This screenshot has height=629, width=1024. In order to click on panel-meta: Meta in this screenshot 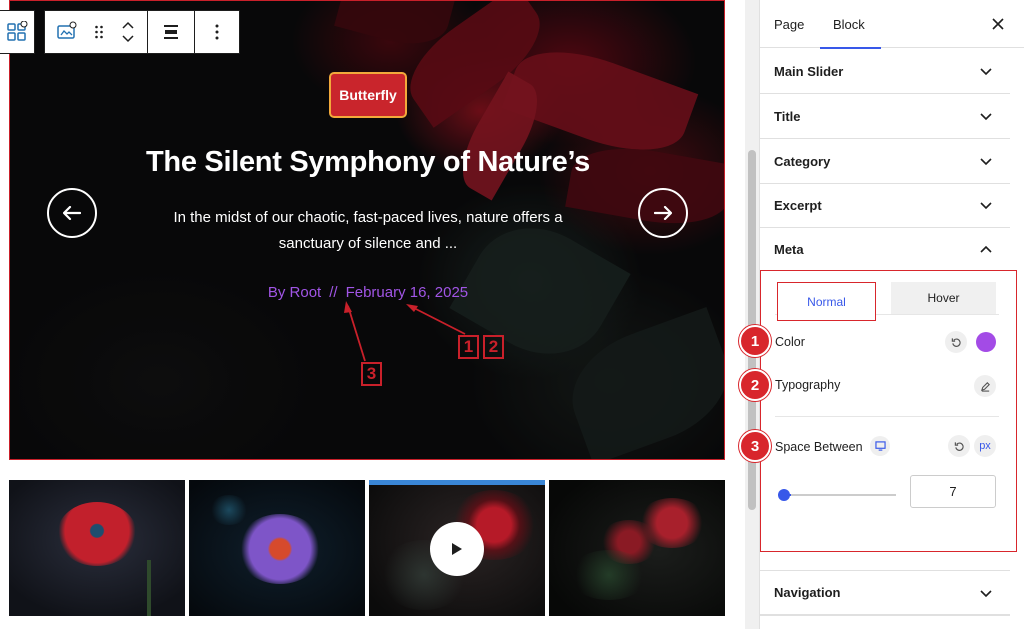, I will do `click(885, 249)`.